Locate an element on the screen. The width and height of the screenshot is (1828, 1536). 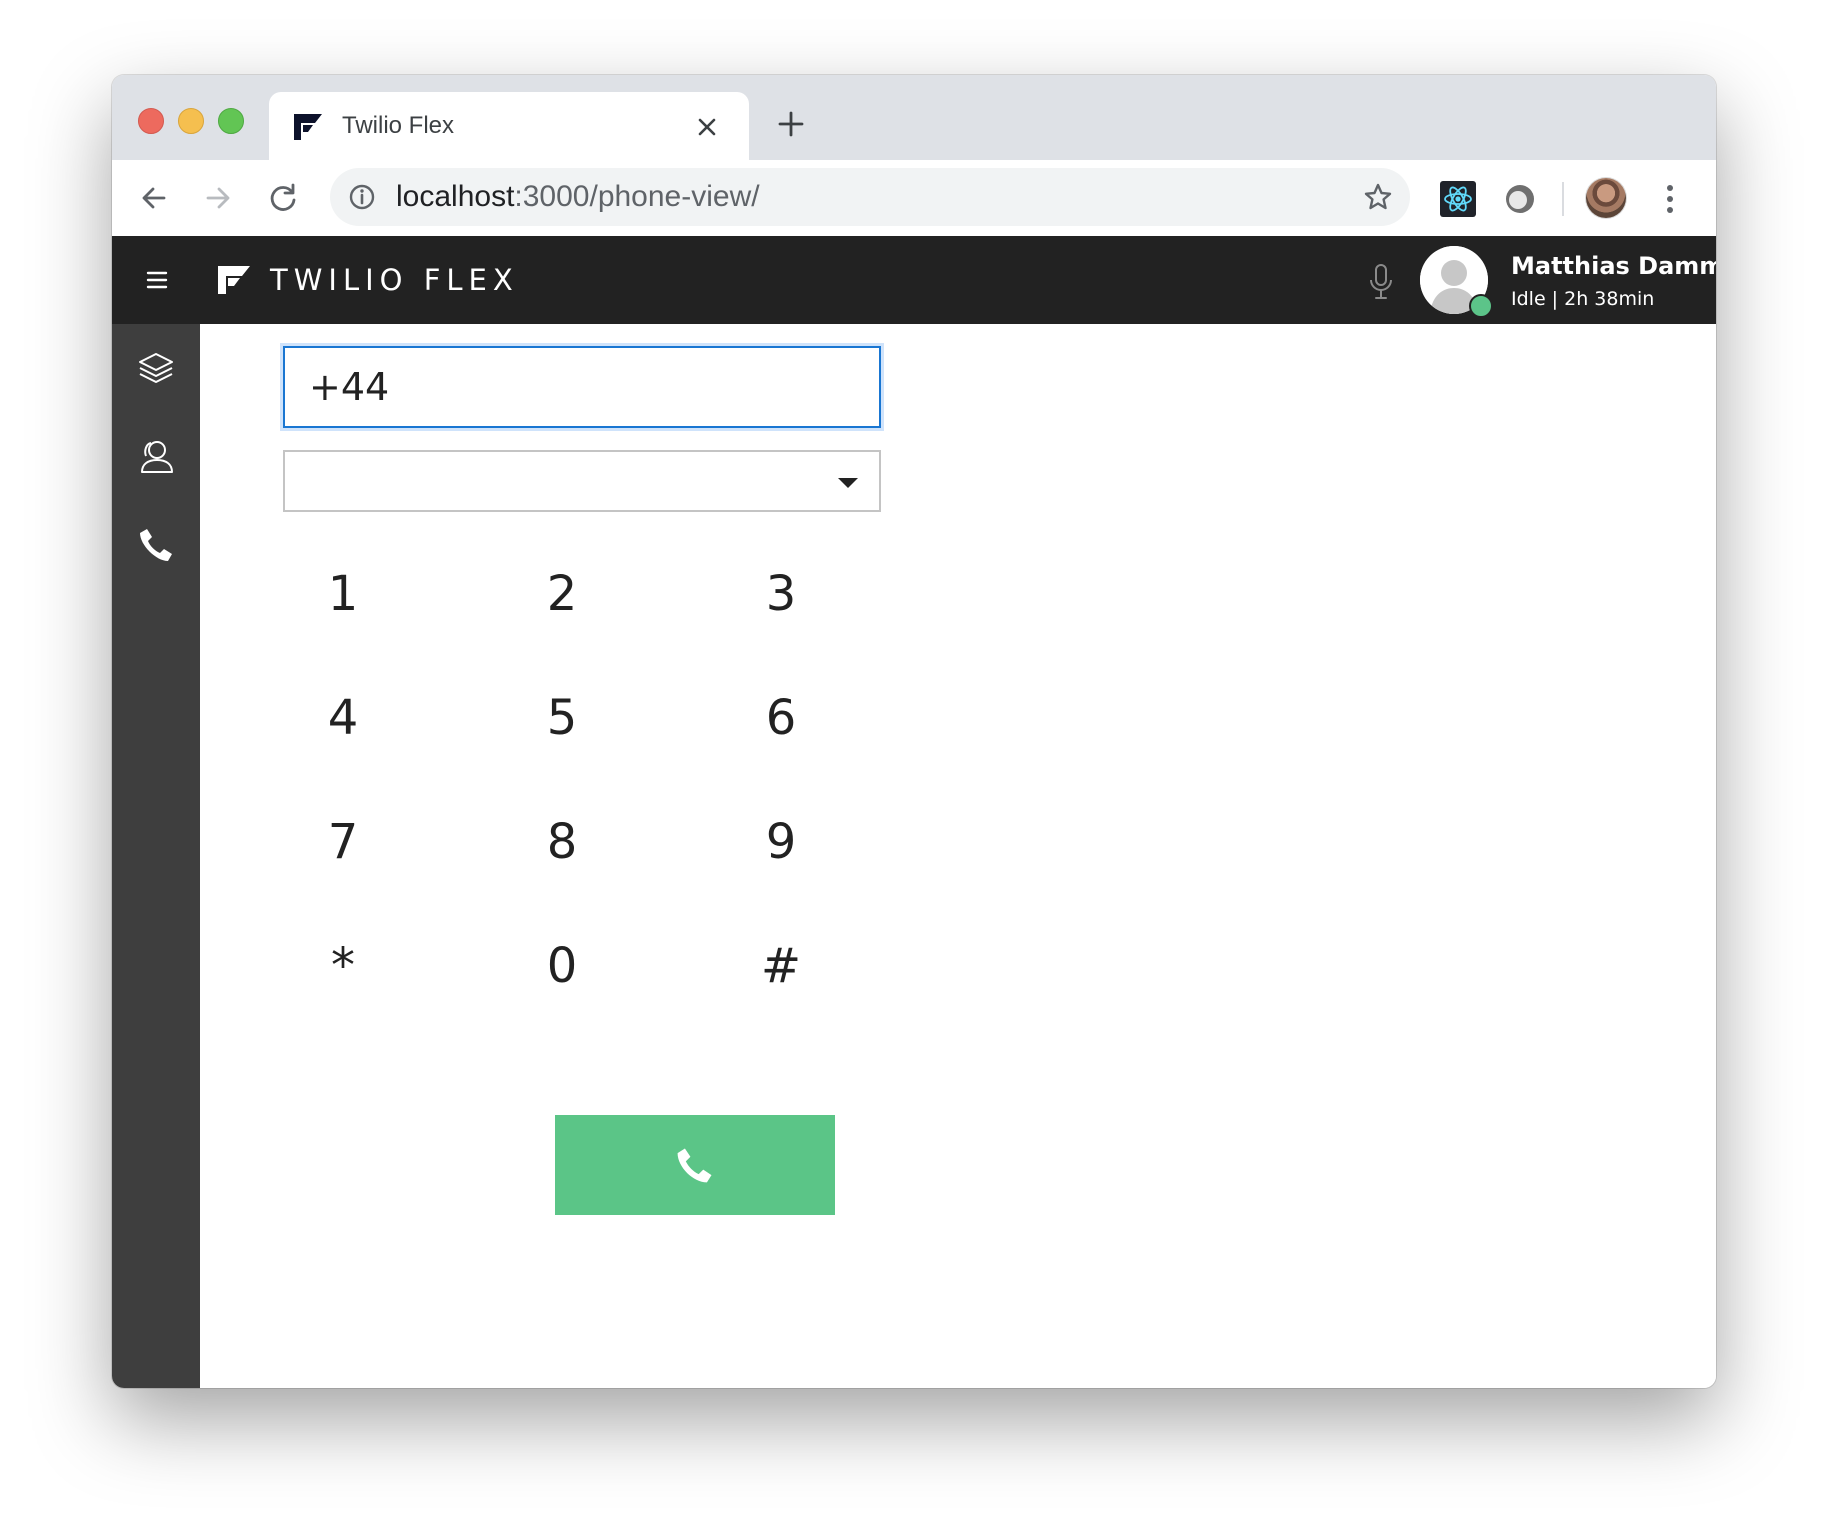
dialpad: 1 2 3 4 5 6 7 8 9 * 0 # is located at coordinates (582, 792).